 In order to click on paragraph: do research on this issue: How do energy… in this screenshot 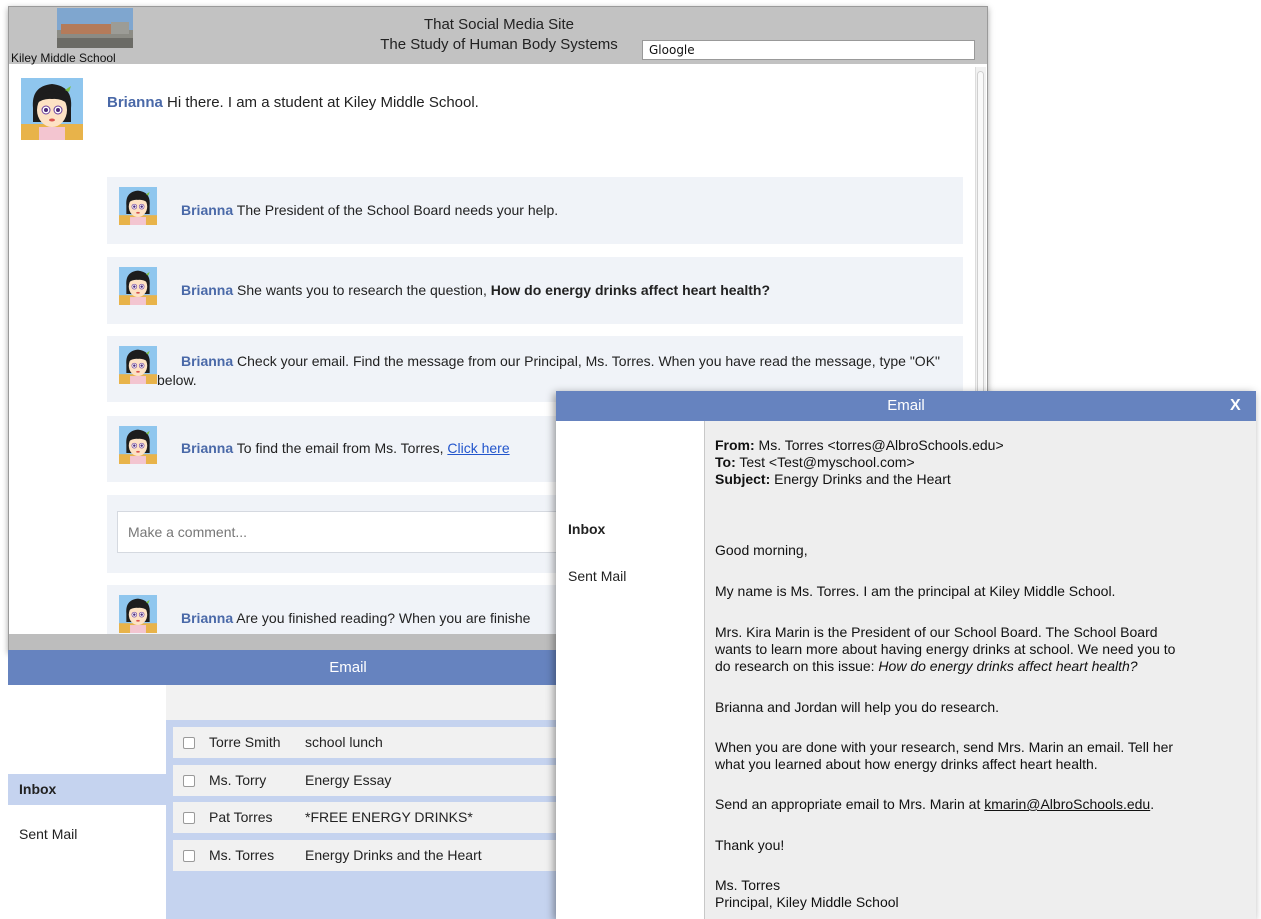, I will do `click(926, 666)`.